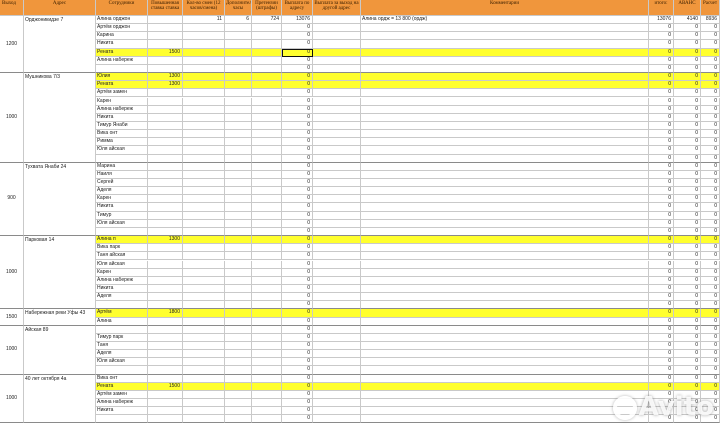 Image resolution: width=720 pixels, height=428 pixels. What do you see at coordinates (204, 20) in the screenshot?
I see `cell-smen: 11` at bounding box center [204, 20].